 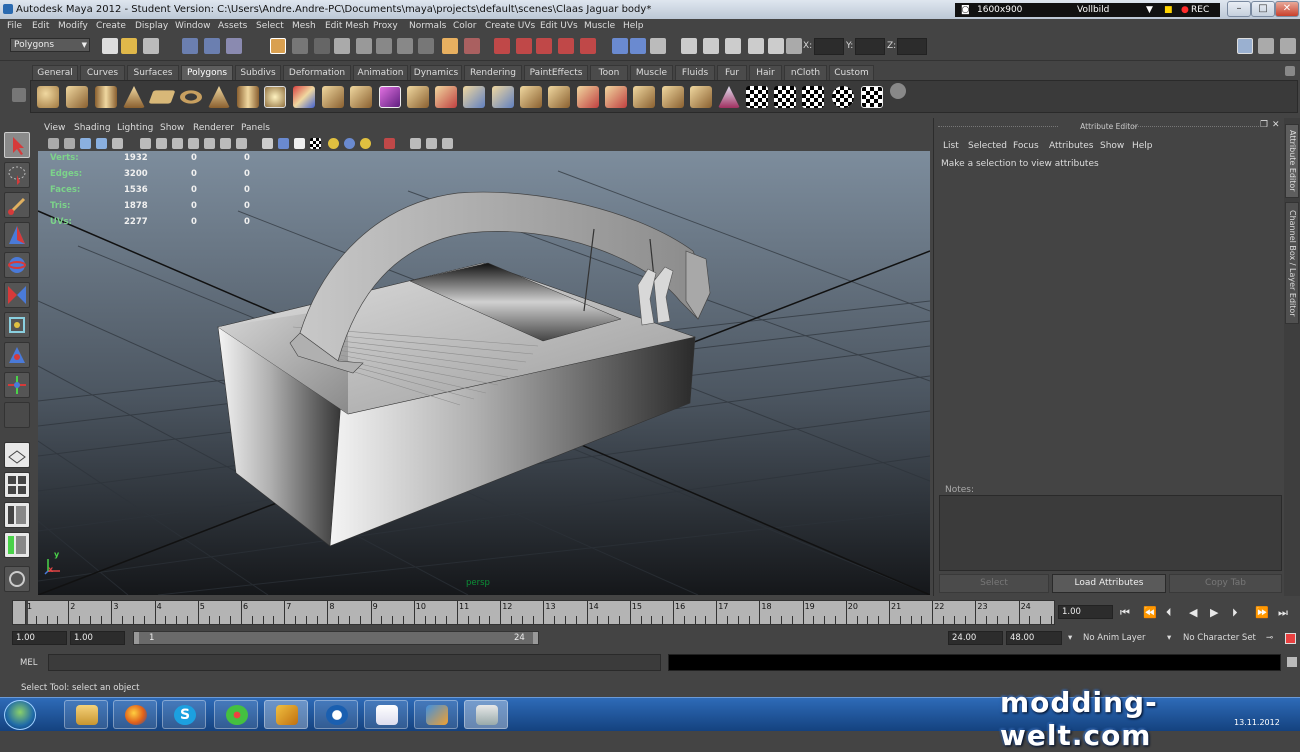 I want to click on input-line-icon, so click(x=620, y=46).